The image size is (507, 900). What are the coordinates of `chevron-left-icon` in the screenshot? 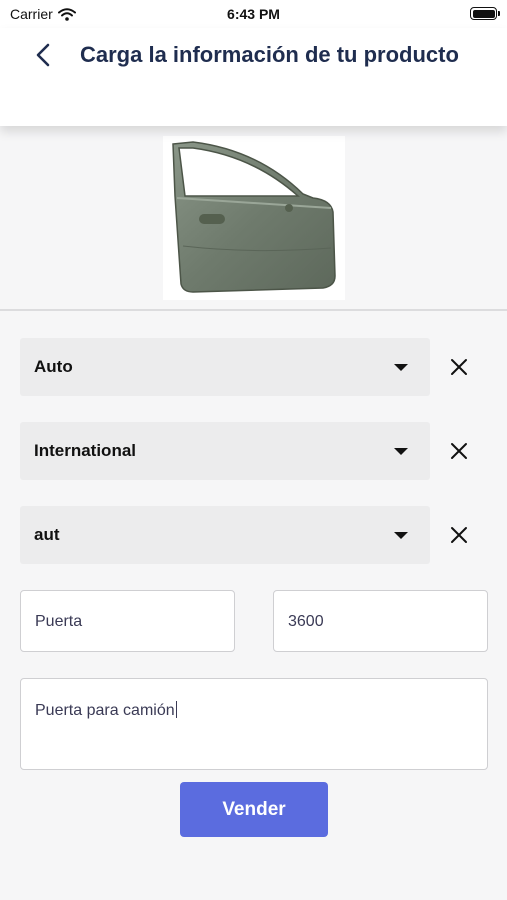 It's located at (43, 55).